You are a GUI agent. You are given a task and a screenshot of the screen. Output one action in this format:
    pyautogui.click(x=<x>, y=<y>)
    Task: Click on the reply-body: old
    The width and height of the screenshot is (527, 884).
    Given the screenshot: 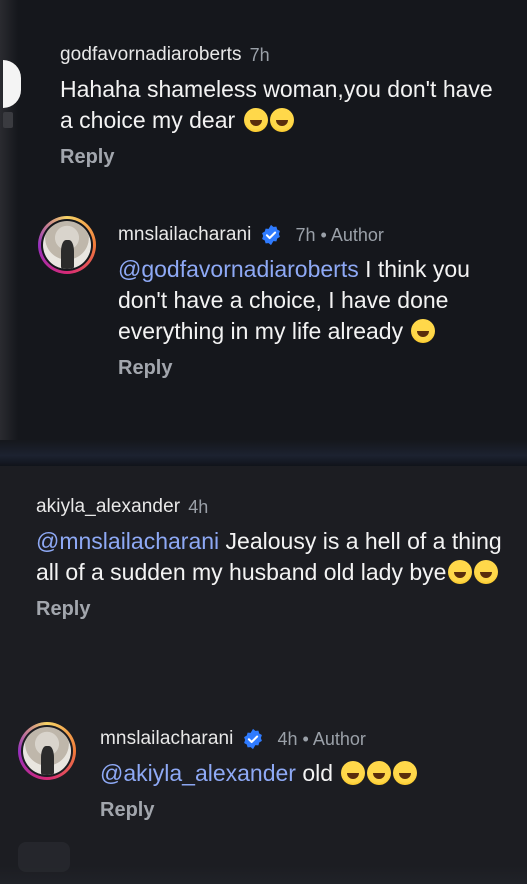 What is the action you would take?
    pyautogui.click(x=317, y=773)
    